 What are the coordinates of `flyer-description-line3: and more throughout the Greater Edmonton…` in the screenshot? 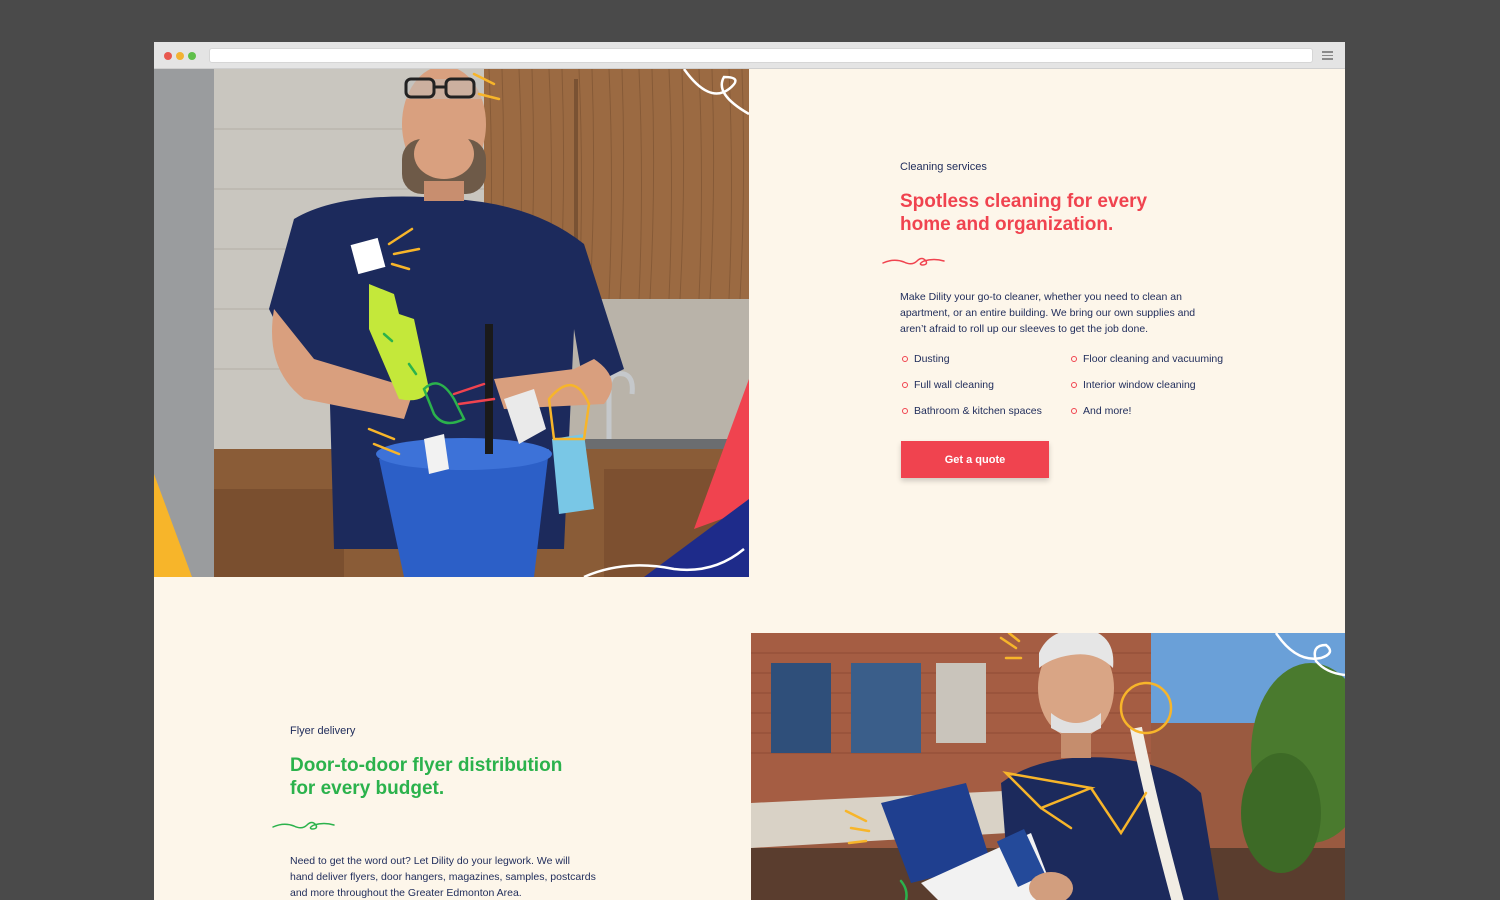 It's located at (406, 893).